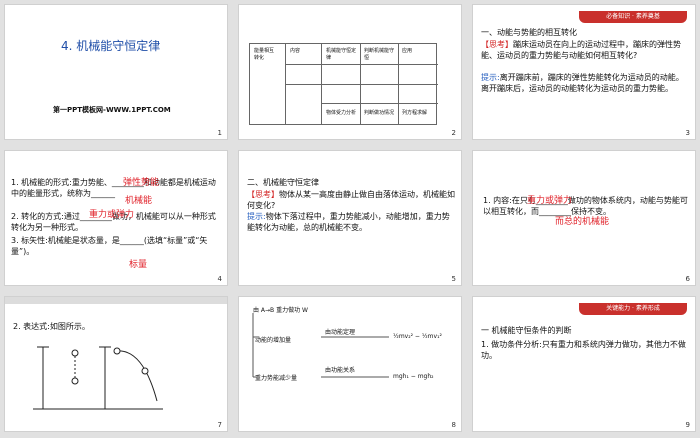  What do you see at coordinates (633, 309) in the screenshot?
I see `section-banner: 关键能力 · 素养形成` at bounding box center [633, 309].